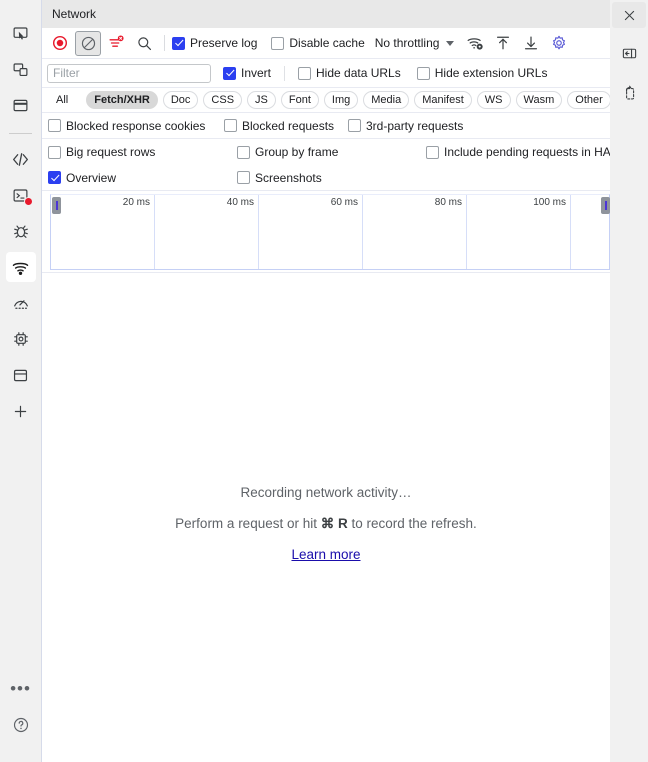  I want to click on learn-more-link: Learn more, so click(325, 554).